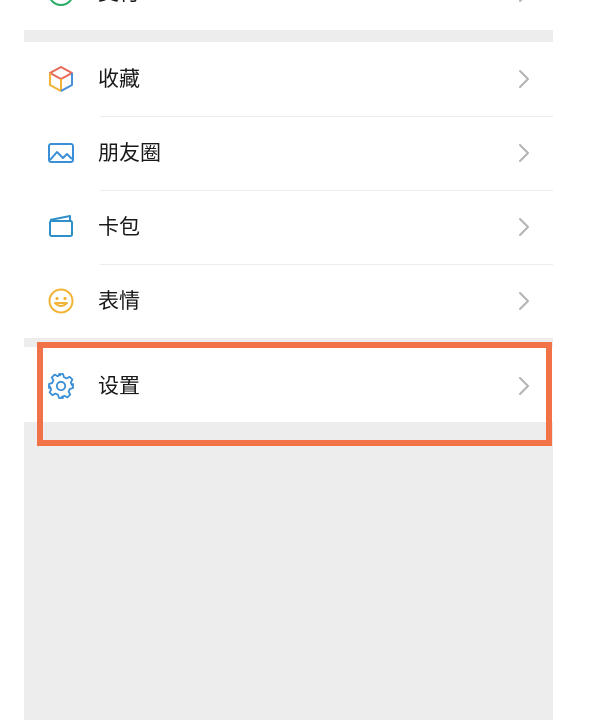 This screenshot has height=720, width=600. I want to click on card-wallet-icon, so click(61, 227).